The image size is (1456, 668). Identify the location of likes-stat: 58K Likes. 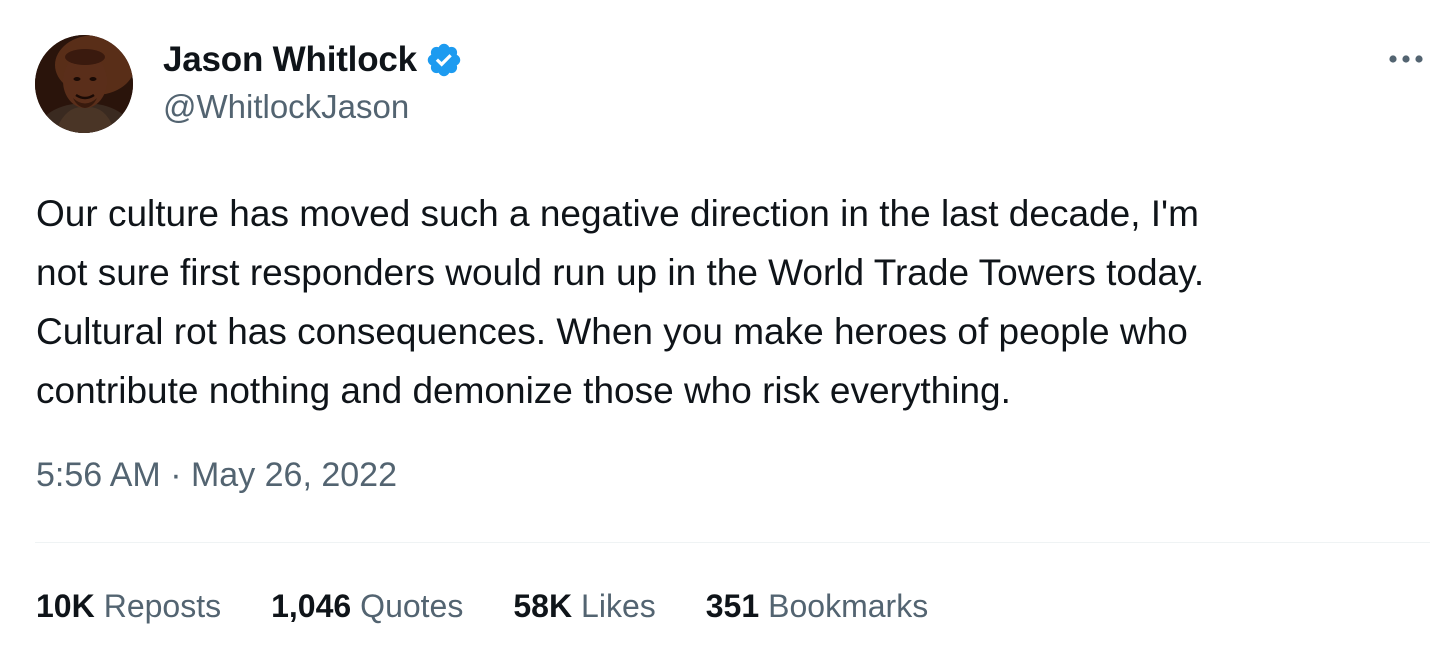
(584, 606).